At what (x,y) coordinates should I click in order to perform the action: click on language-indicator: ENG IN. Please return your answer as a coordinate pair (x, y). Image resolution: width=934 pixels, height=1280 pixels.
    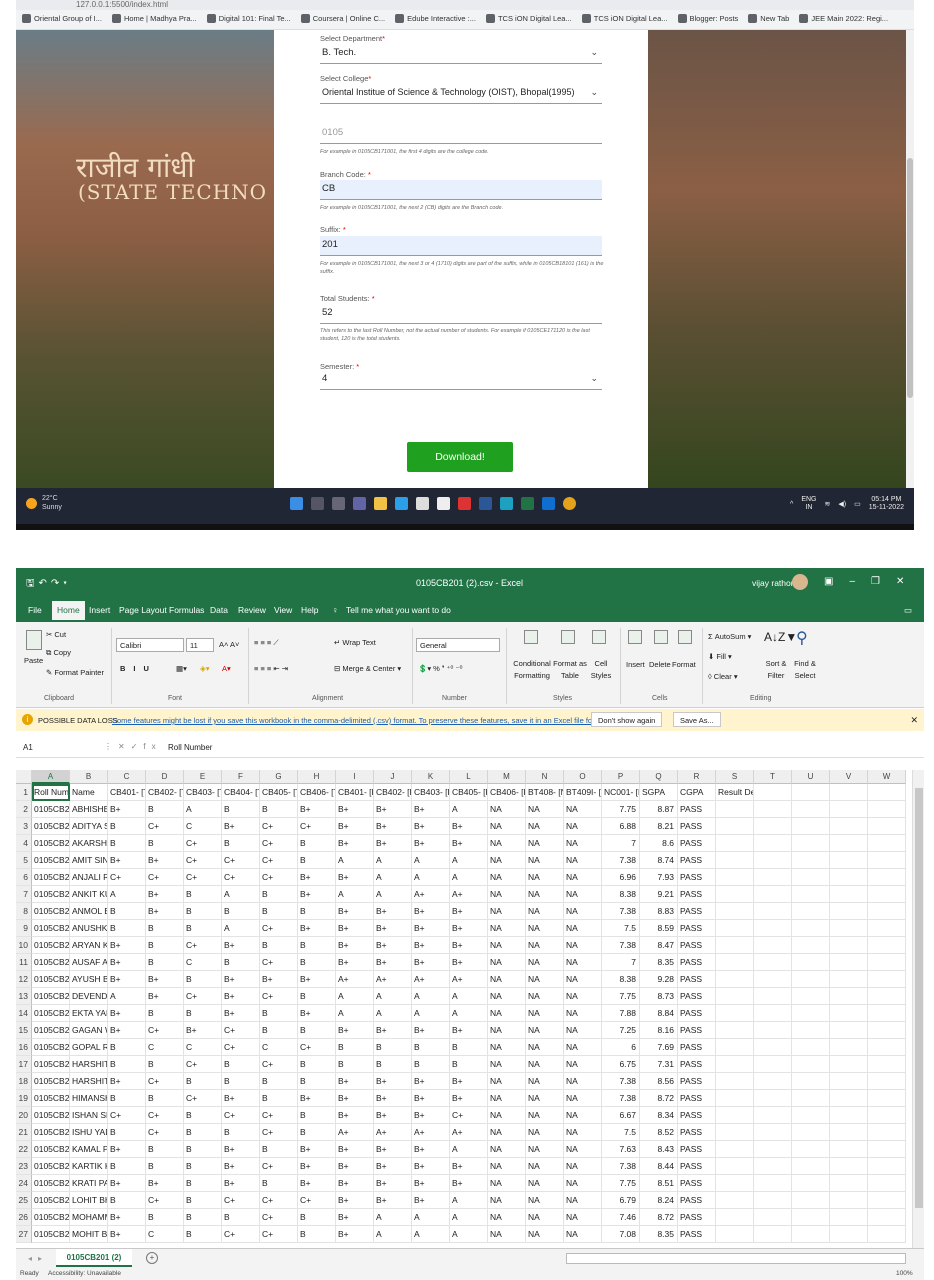
    Looking at the image, I should click on (808, 504).